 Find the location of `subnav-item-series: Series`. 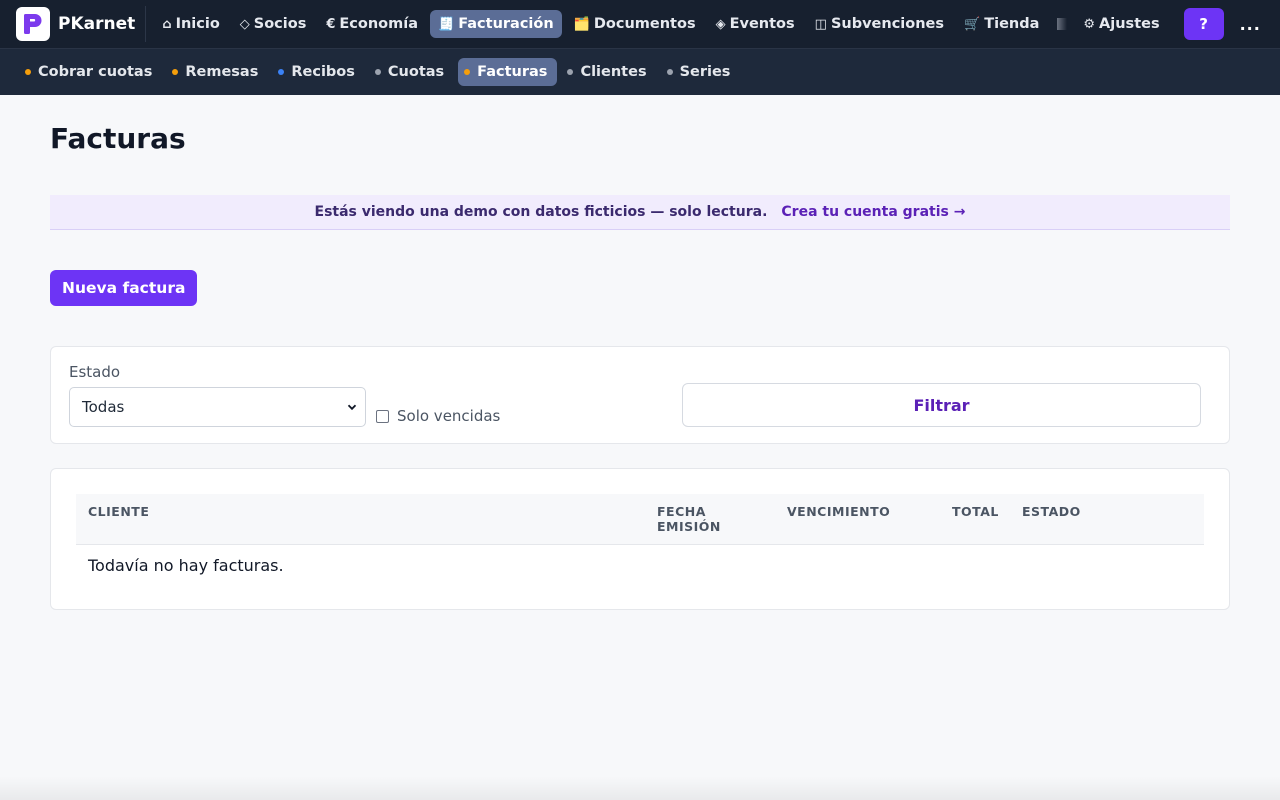

subnav-item-series: Series is located at coordinates (701, 72).